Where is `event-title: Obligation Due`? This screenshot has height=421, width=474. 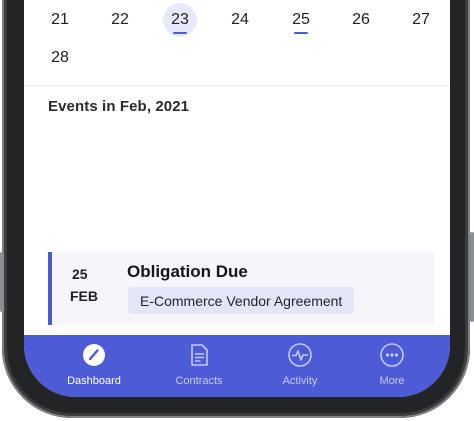 event-title: Obligation Due is located at coordinates (187, 271).